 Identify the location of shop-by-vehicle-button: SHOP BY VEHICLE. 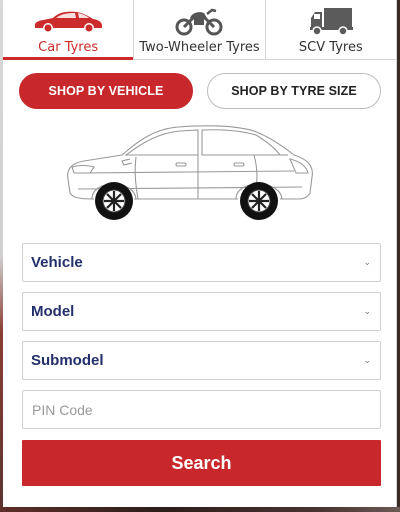
(106, 91).